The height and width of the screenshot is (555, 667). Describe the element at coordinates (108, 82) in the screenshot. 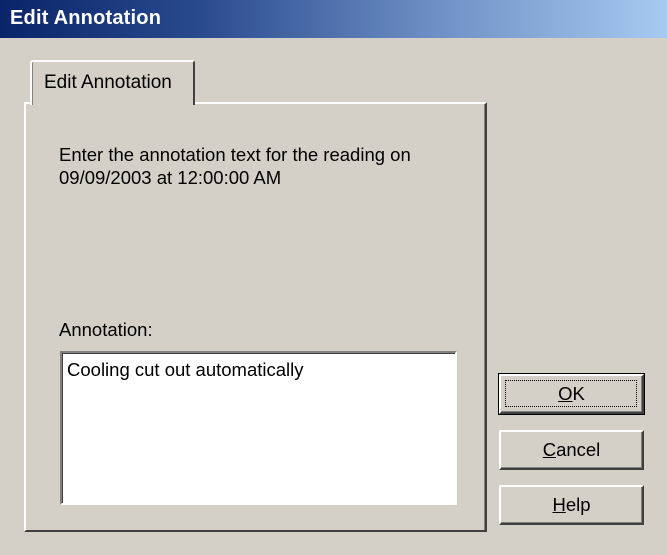

I see `tab-label: Edit Annotation` at that location.